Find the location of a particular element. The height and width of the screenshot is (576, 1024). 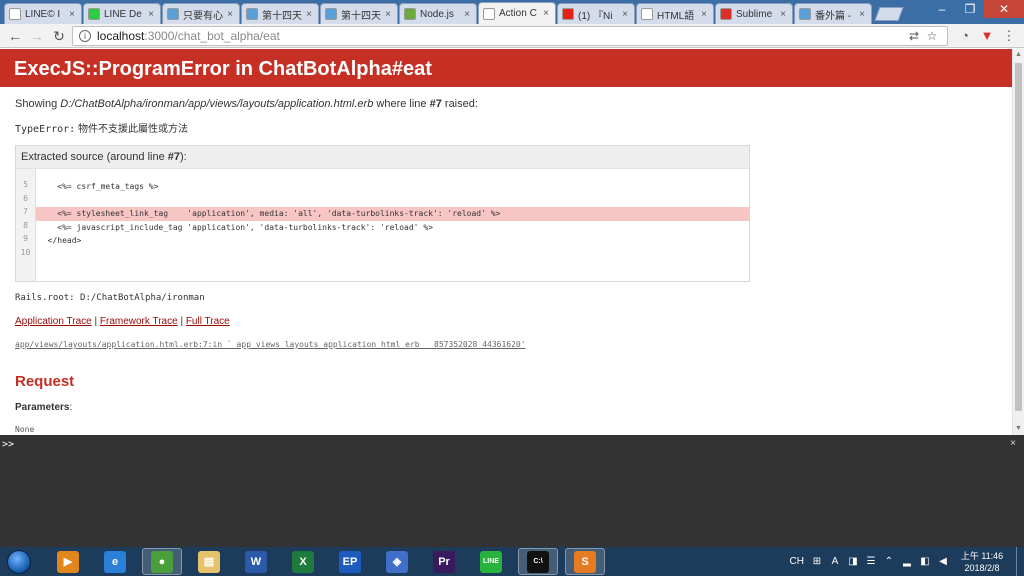

scrollbar-thumb is located at coordinates (1018, 237).